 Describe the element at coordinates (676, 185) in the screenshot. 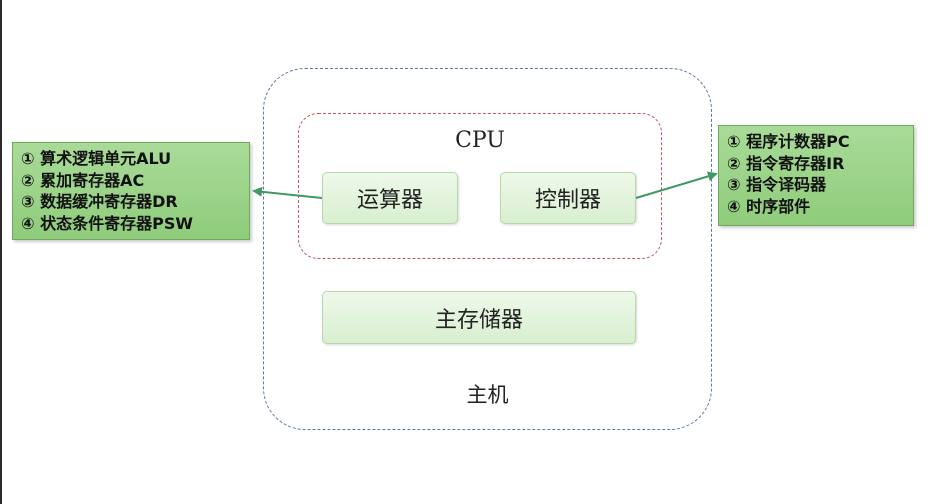

I see `control-to-list-arrow` at that location.